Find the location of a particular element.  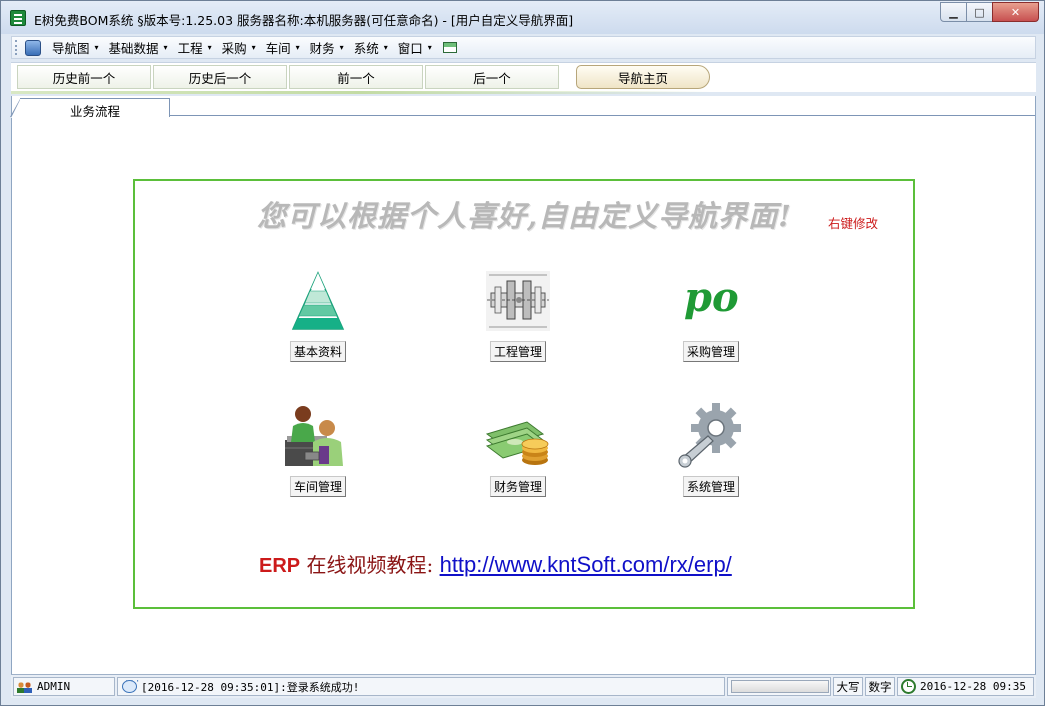

status-clock: 2016-12-28 09:35 is located at coordinates (965, 686).